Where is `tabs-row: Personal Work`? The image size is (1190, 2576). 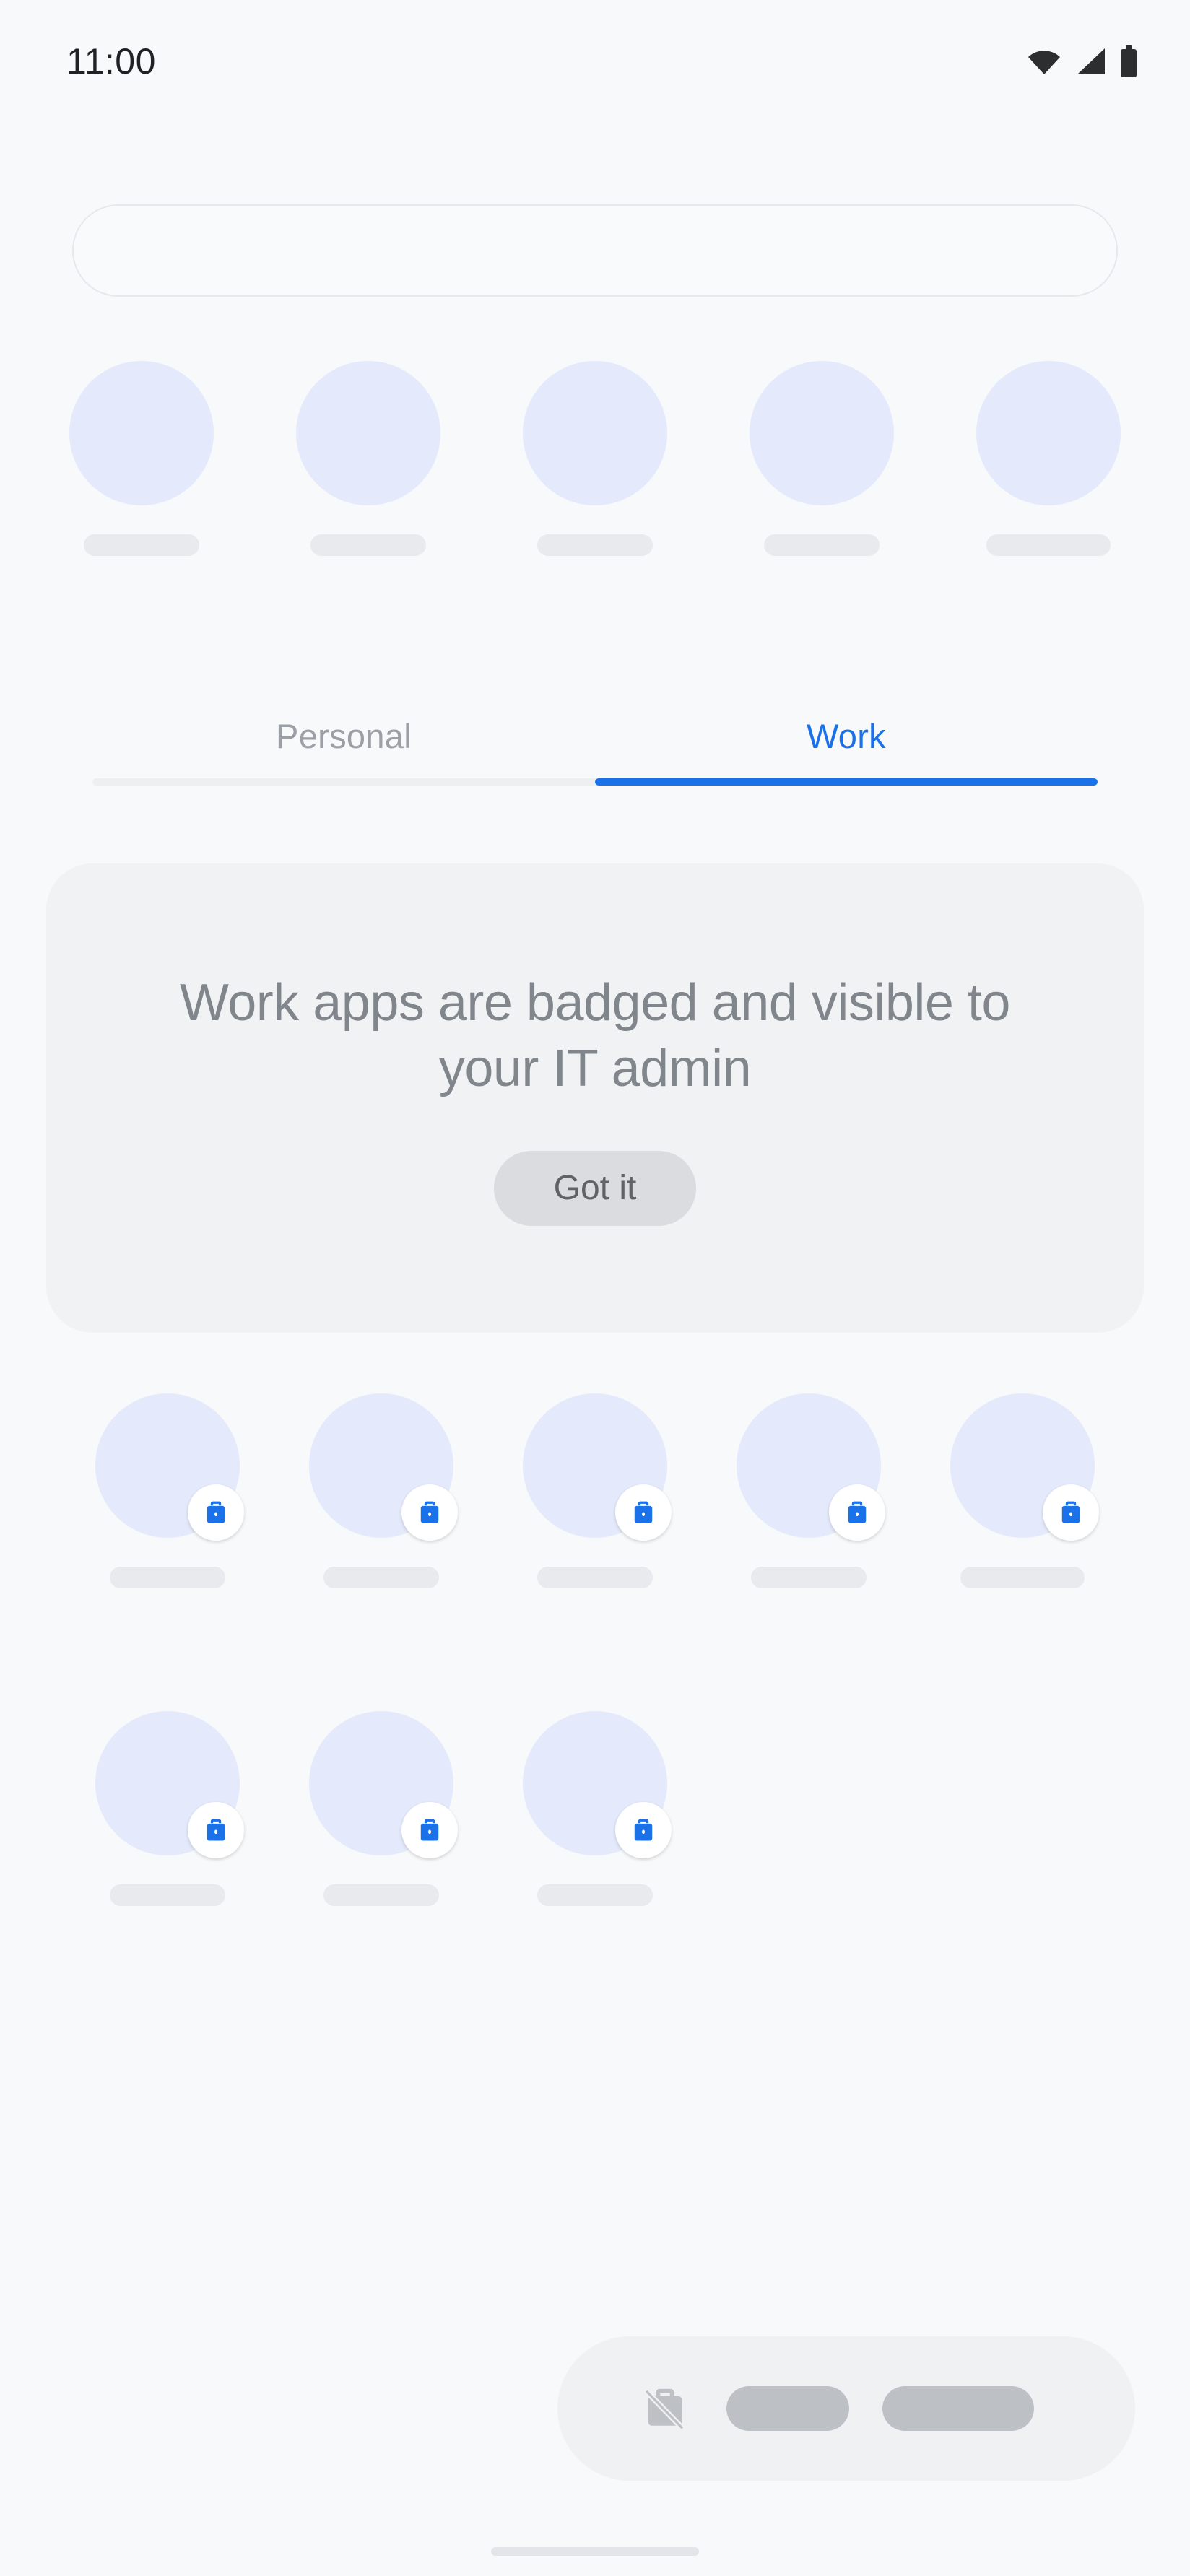 tabs-row: Personal Work is located at coordinates (595, 735).